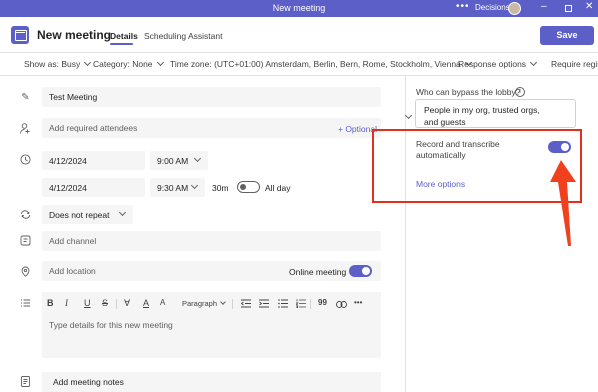 The width and height of the screenshot is (598, 392). I want to click on end-date-value: 4/12/2024, so click(68, 188).